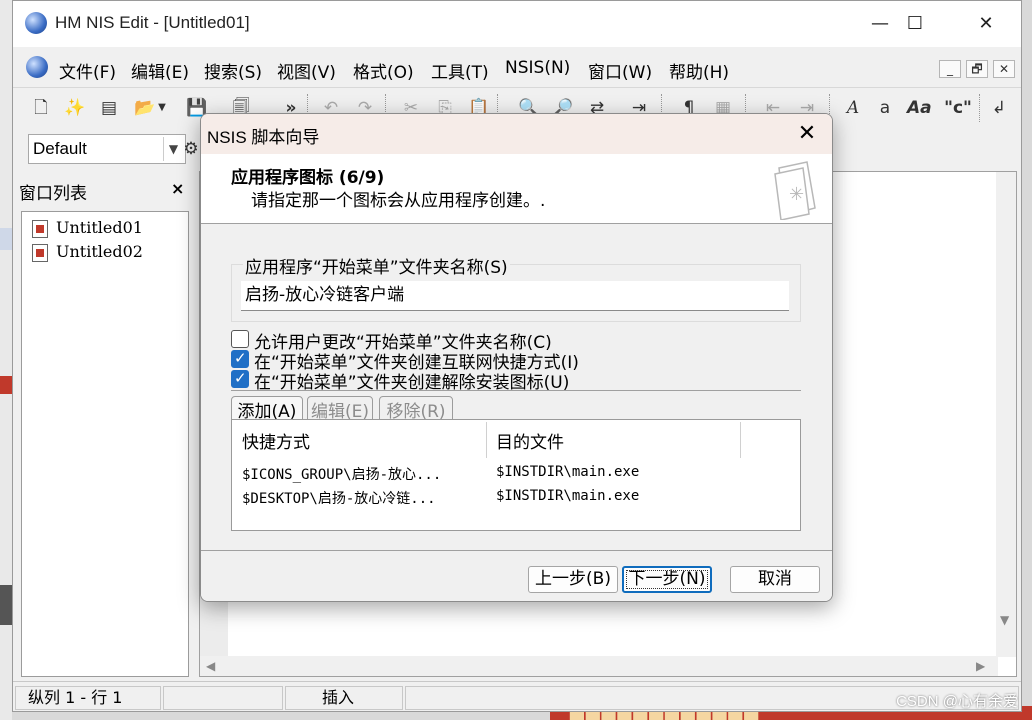  Describe the element at coordinates (807, 134) in the screenshot. I see `dialog-close-button: ✕` at that location.